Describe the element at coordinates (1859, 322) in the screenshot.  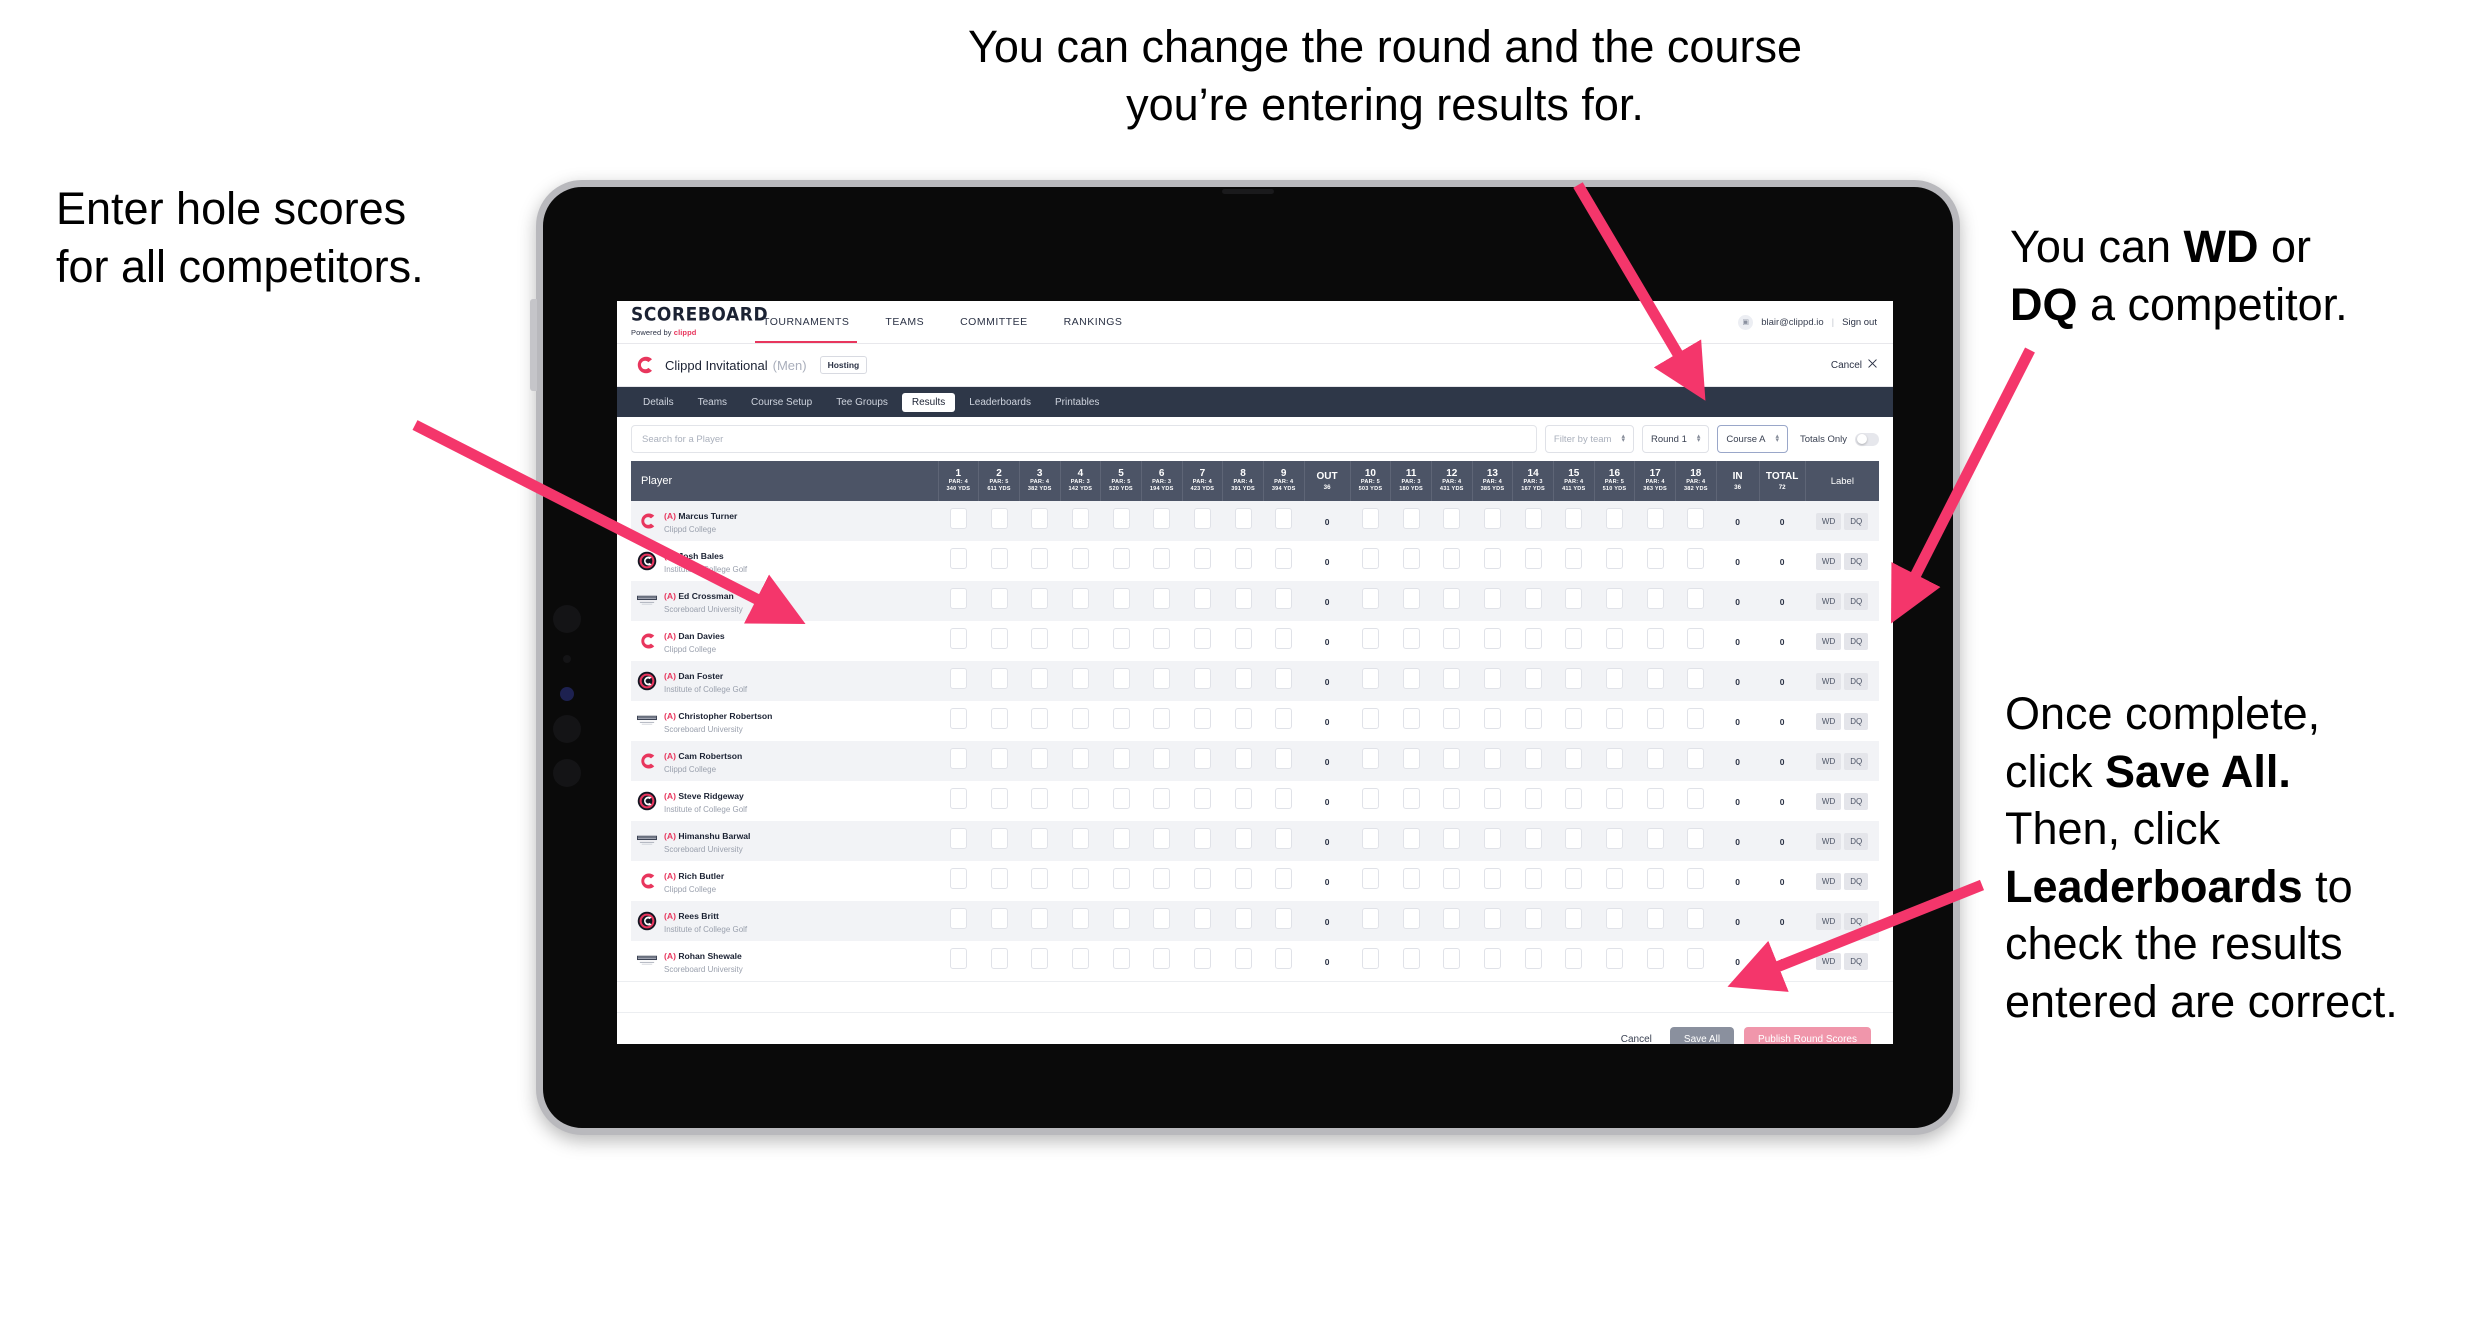
I see `sign-out-link: Sign out` at that location.